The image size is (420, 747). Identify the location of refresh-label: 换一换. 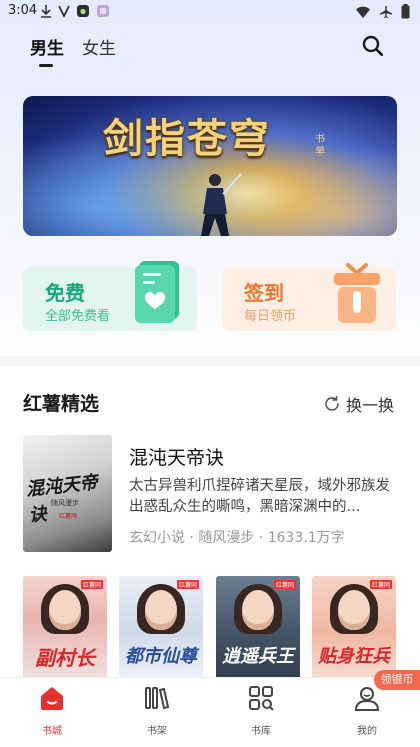
(370, 405).